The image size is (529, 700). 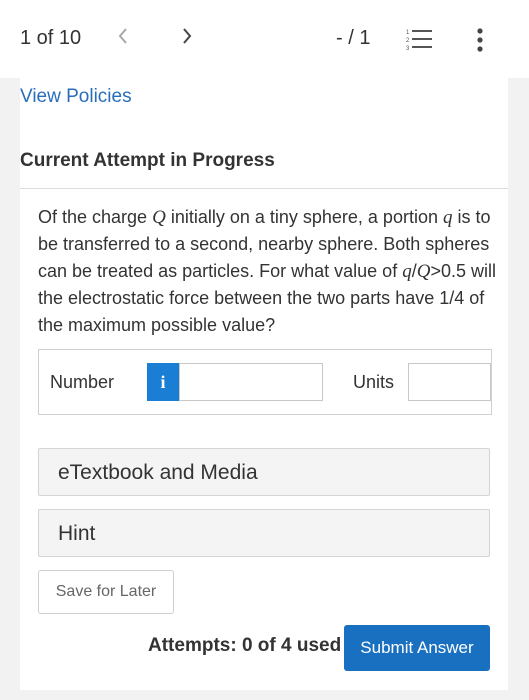 What do you see at coordinates (76, 97) in the screenshot?
I see `view-policies-link: View Policies` at bounding box center [76, 97].